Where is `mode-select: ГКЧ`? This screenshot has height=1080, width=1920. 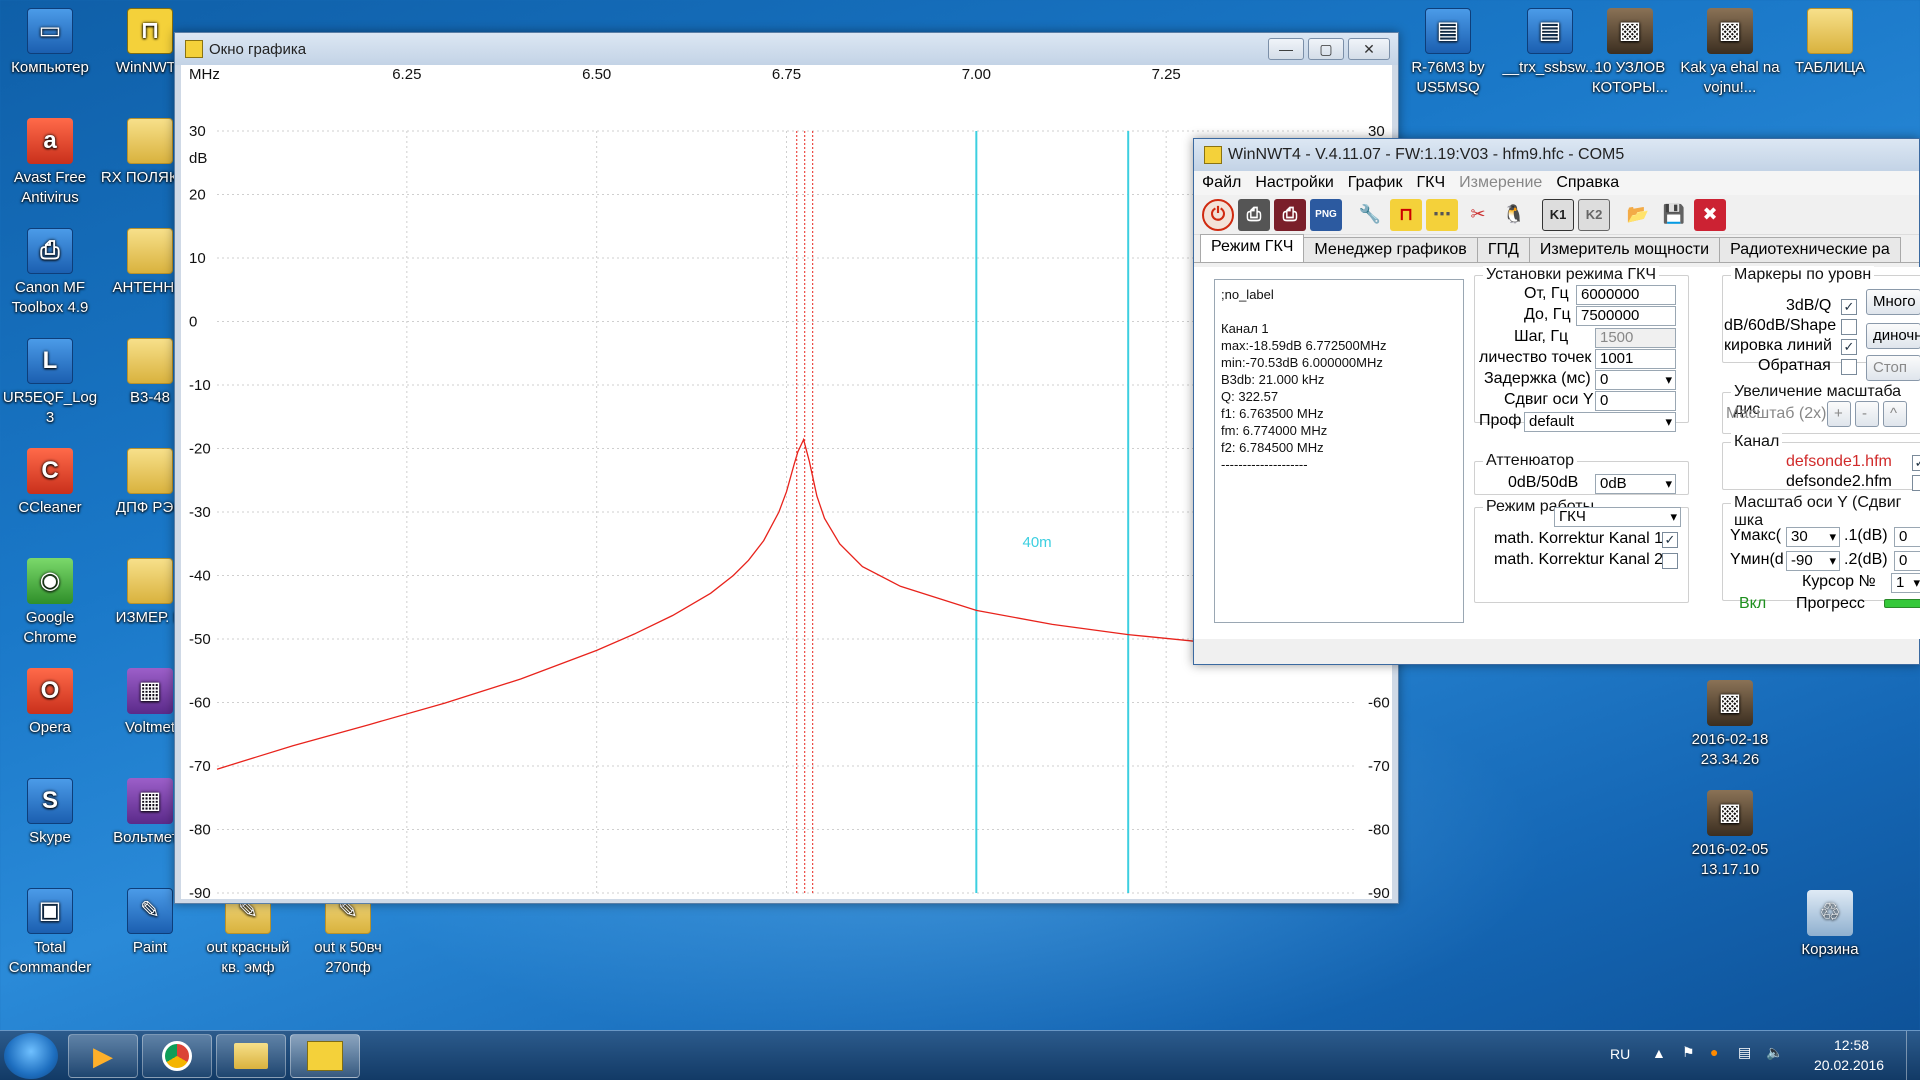
mode-select: ГКЧ is located at coordinates (1617, 517).